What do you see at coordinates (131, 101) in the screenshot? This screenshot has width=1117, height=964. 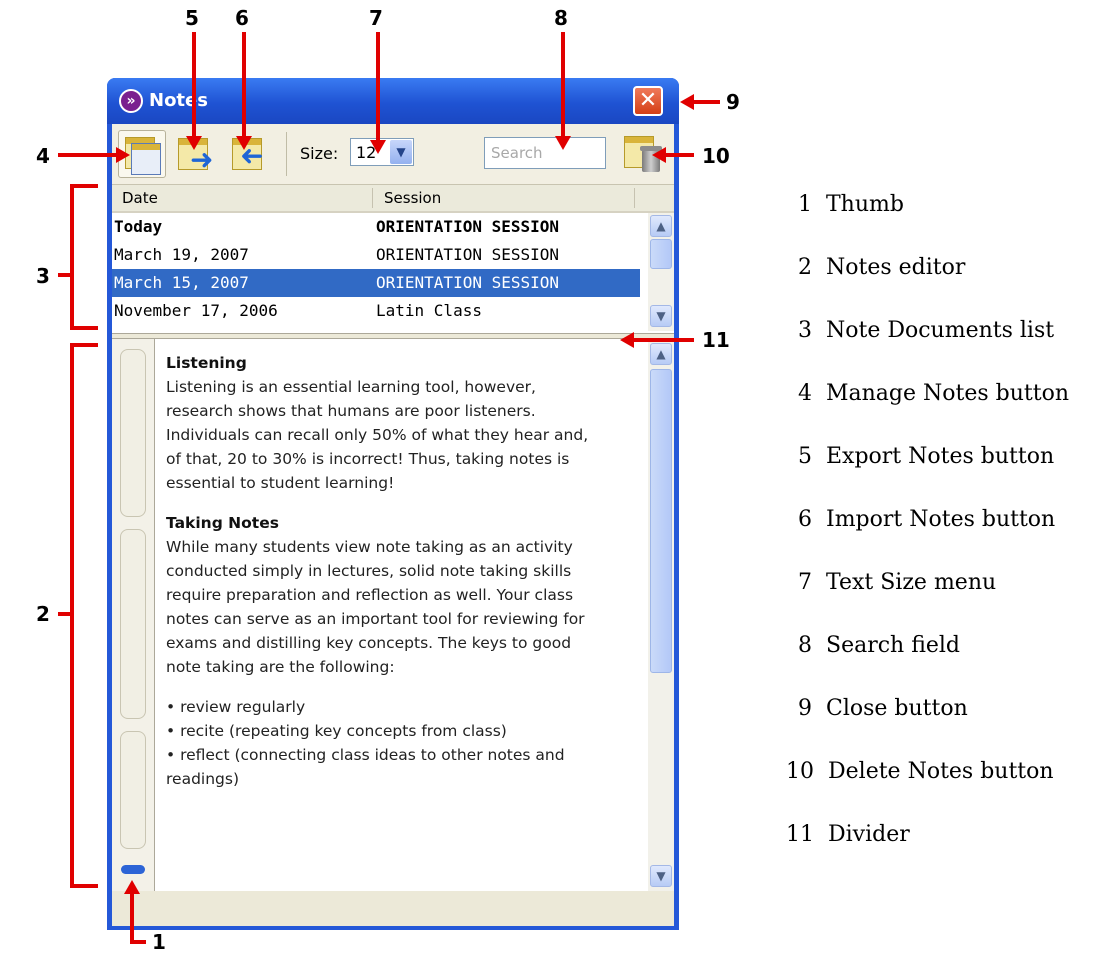 I see `notes-app-icon: »` at bounding box center [131, 101].